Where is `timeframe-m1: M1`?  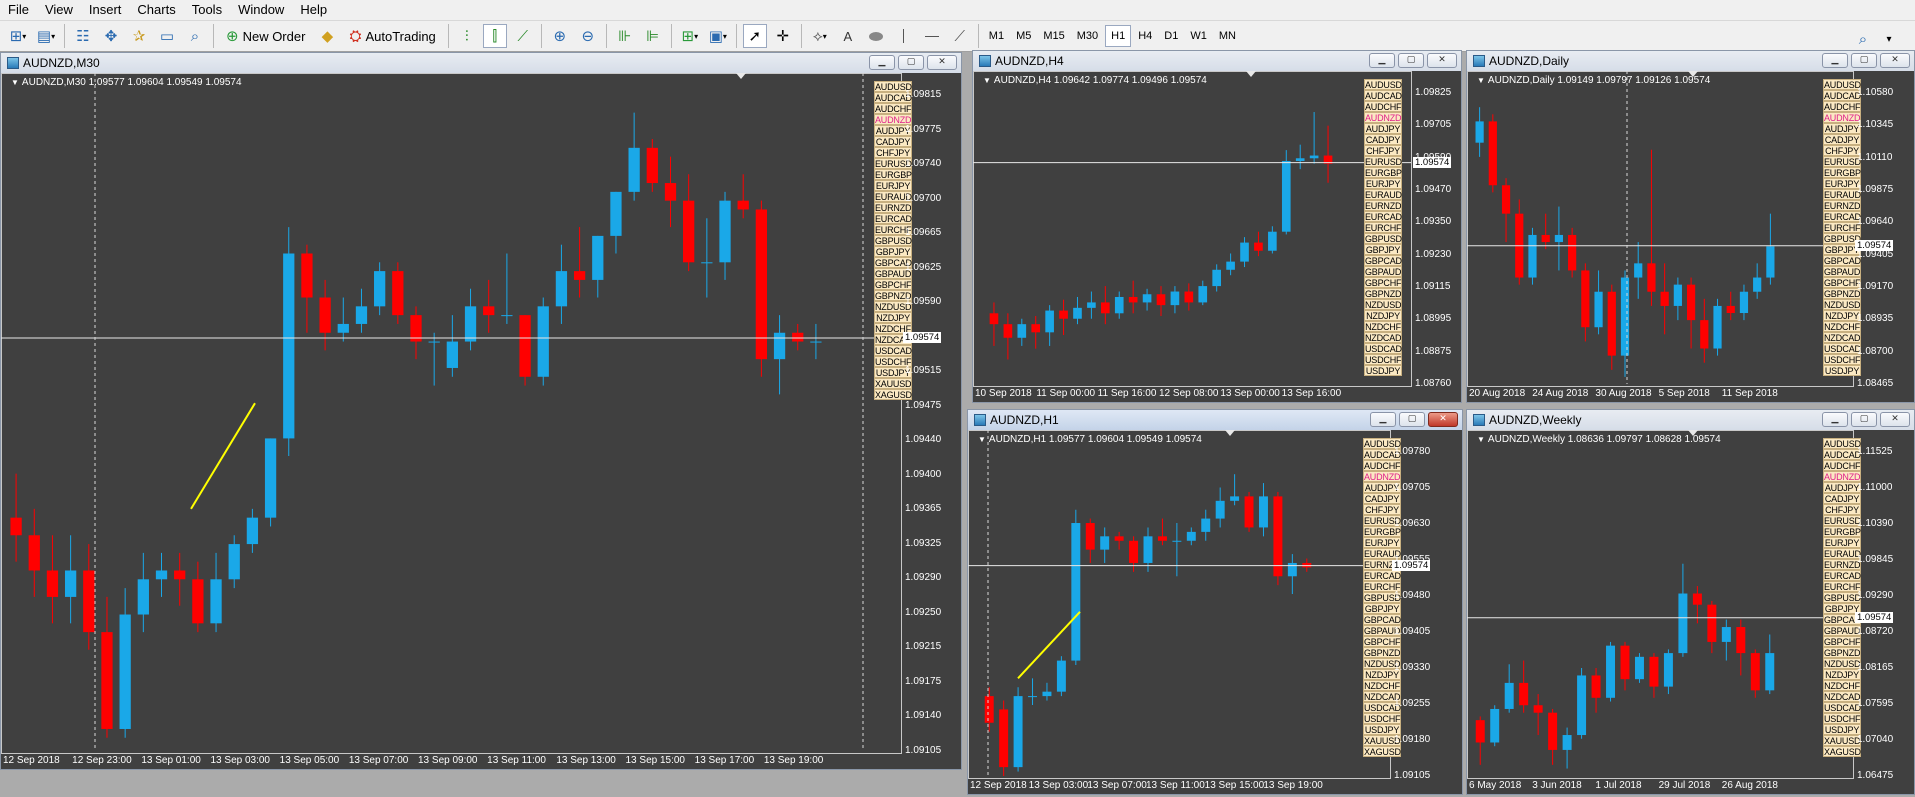 timeframe-m1: M1 is located at coordinates (996, 36).